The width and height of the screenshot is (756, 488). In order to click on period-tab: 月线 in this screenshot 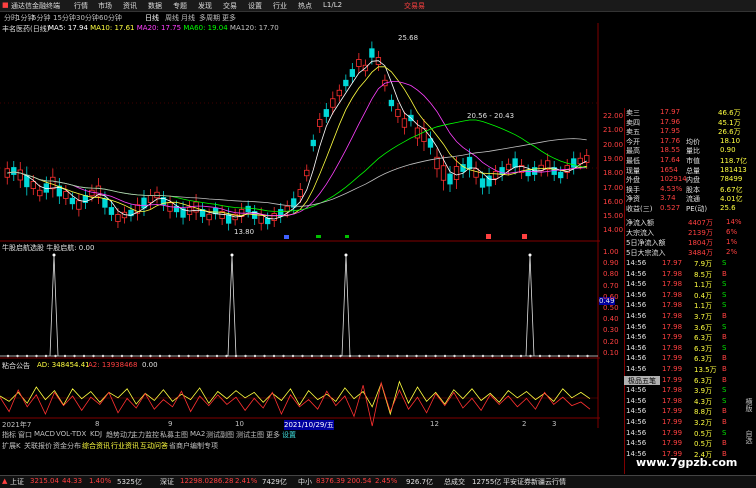, I will do `click(188, 18)`.